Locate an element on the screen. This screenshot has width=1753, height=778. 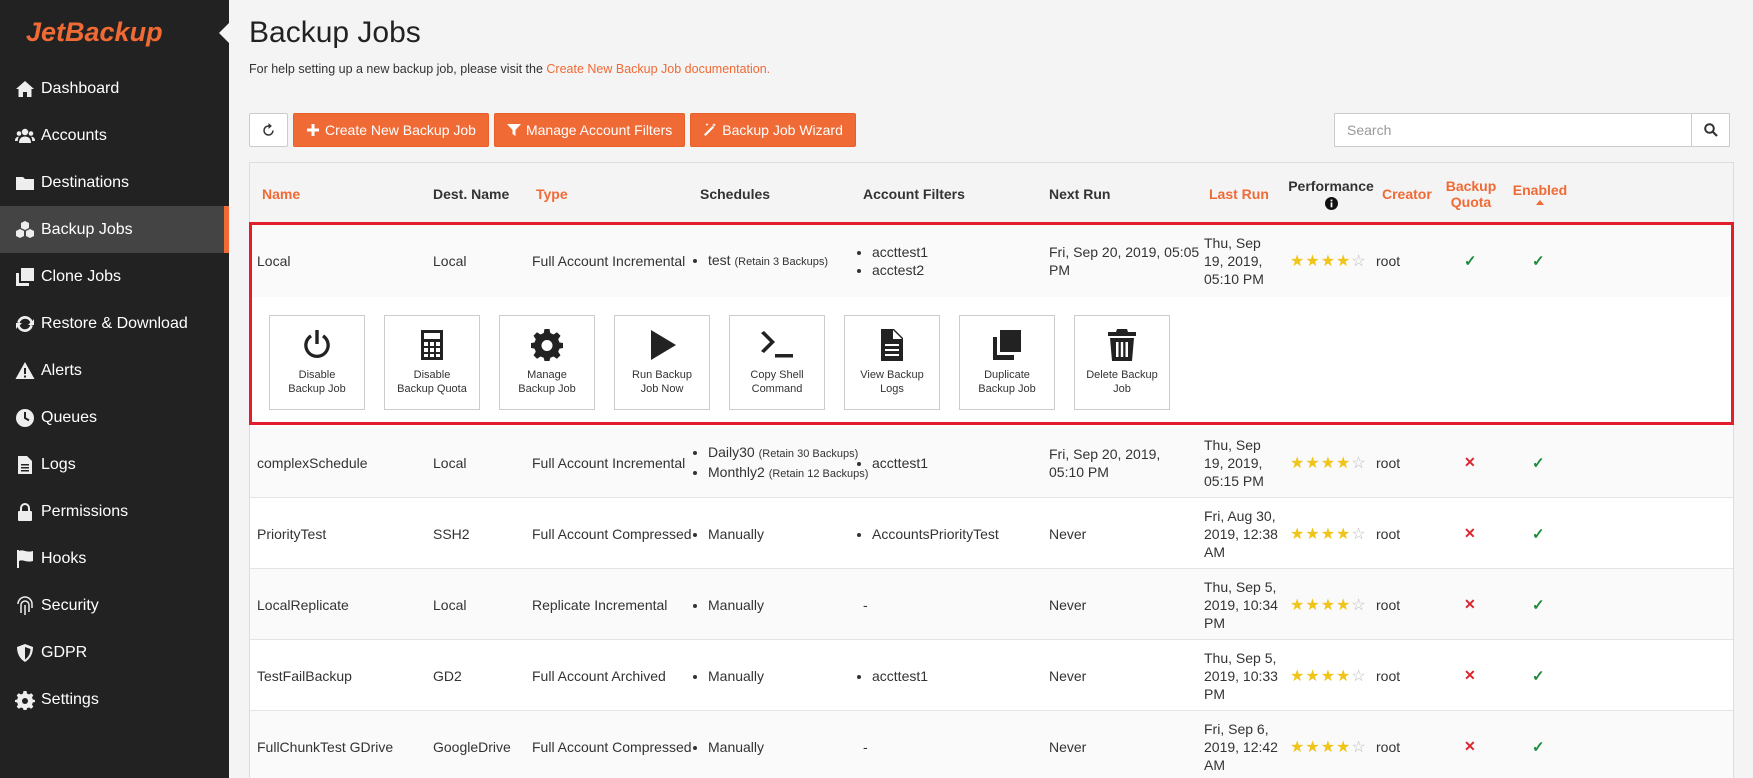
sidebar-item-destinations: Destinations is located at coordinates (114, 182).